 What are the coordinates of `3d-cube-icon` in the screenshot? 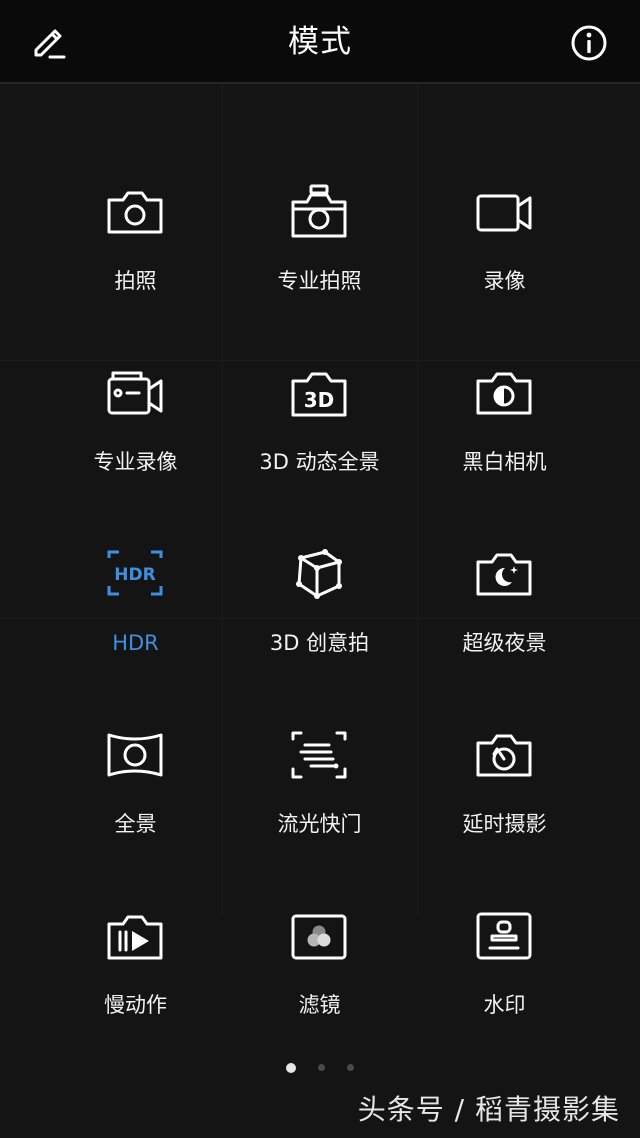 It's located at (319, 574).